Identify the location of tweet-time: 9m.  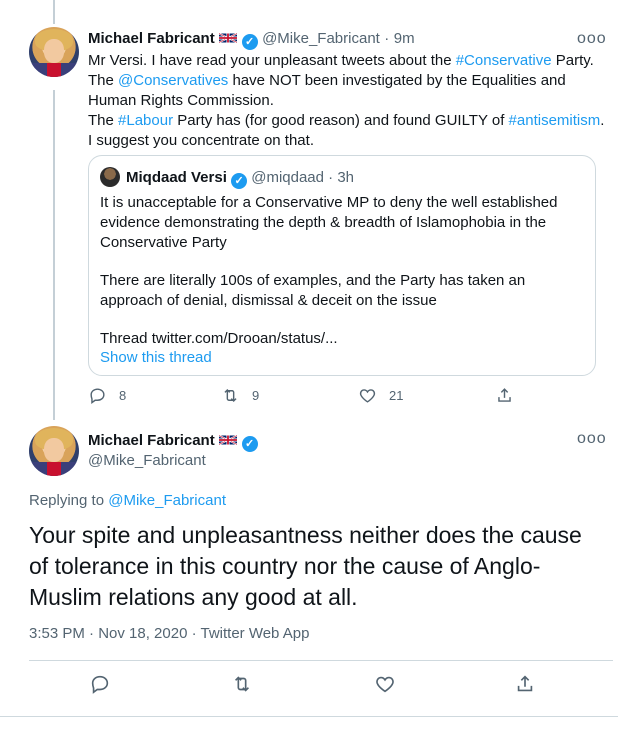
(404, 38).